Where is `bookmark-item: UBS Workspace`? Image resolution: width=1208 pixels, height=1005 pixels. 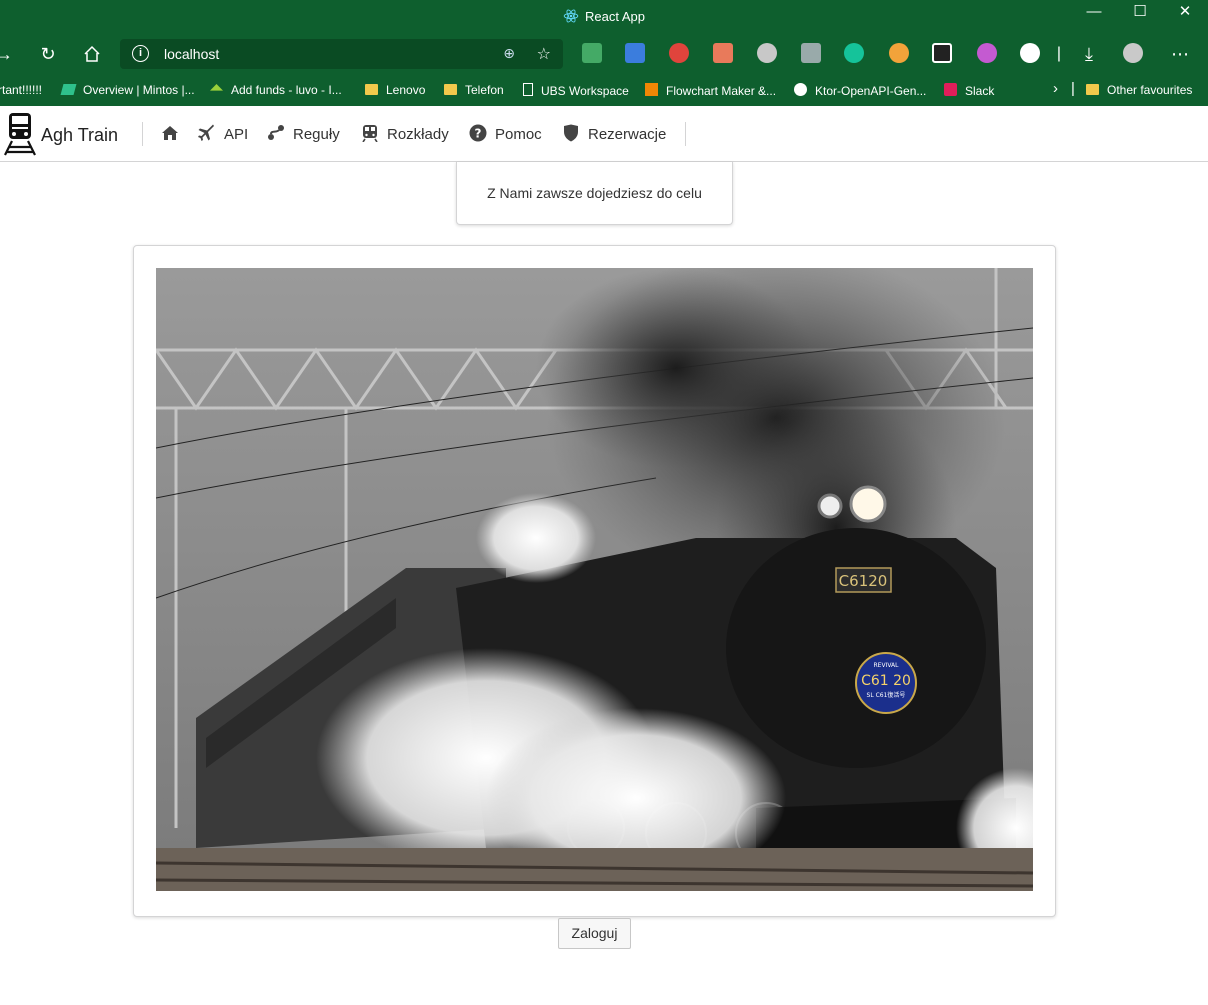
bookmark-item: UBS Workspace is located at coordinates (576, 90).